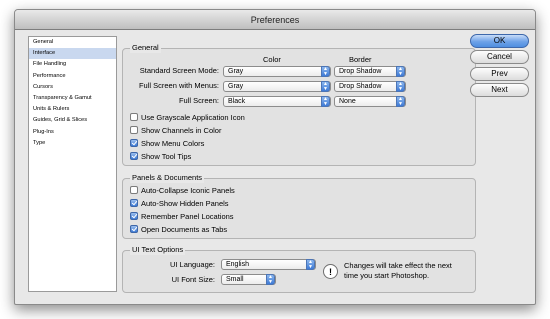 Image resolution: width=550 pixels, height=319 pixels. Describe the element at coordinates (277, 86) in the screenshot. I see `full-screen-menus-color-select: Gray ▲ ▼` at that location.